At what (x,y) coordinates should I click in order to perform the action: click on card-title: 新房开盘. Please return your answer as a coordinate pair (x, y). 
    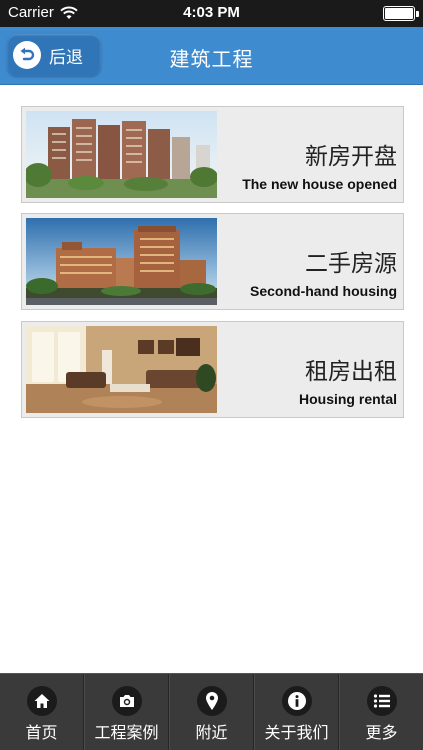
    Looking at the image, I should click on (351, 157).